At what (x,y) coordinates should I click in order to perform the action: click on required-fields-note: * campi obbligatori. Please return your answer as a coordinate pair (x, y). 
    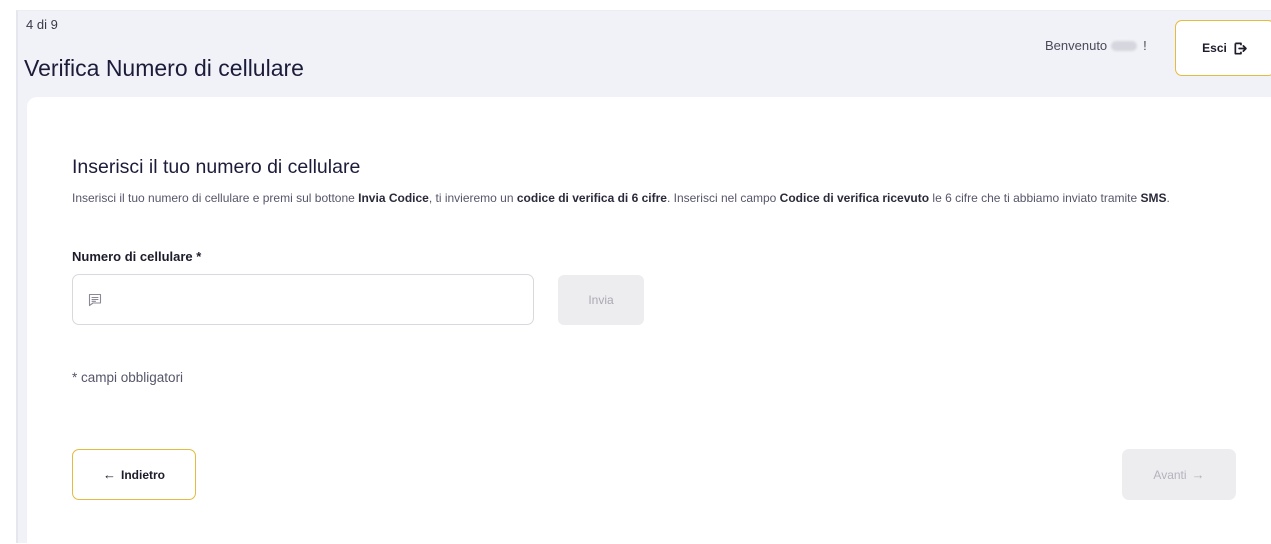
    Looking at the image, I should click on (128, 377).